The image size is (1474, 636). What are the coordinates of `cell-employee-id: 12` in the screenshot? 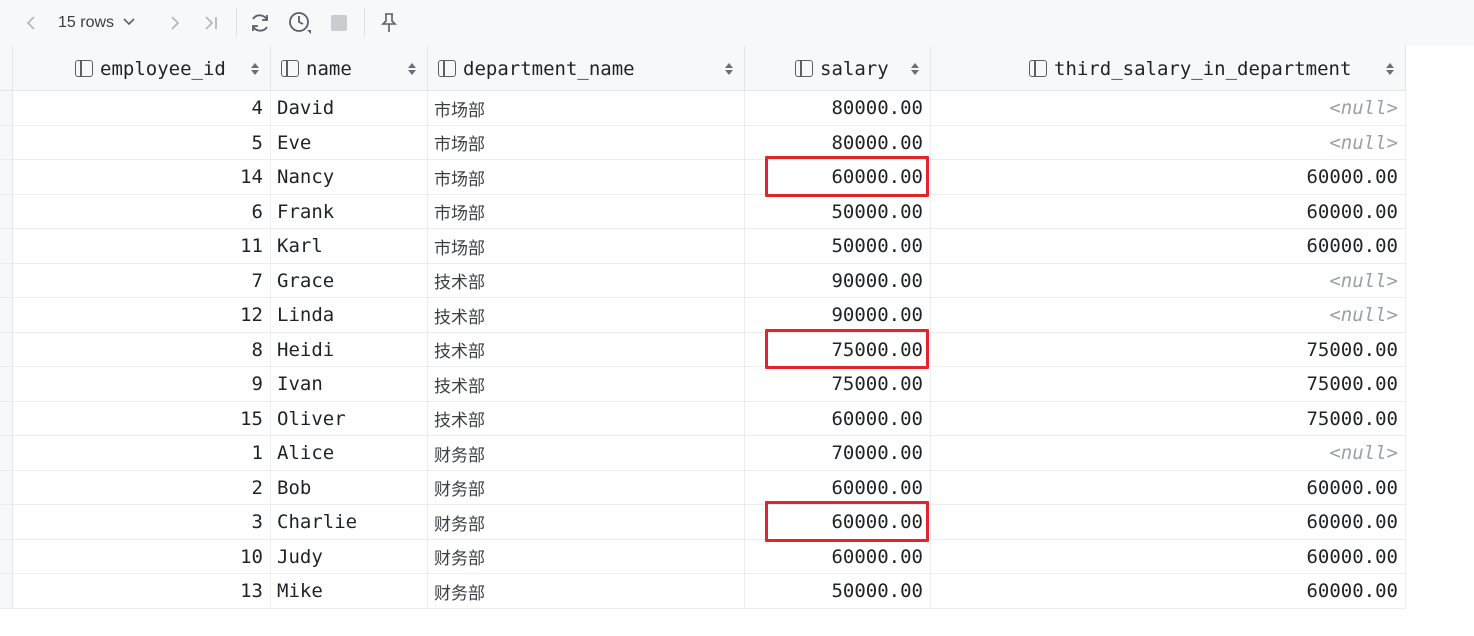 It's located at (142, 315).